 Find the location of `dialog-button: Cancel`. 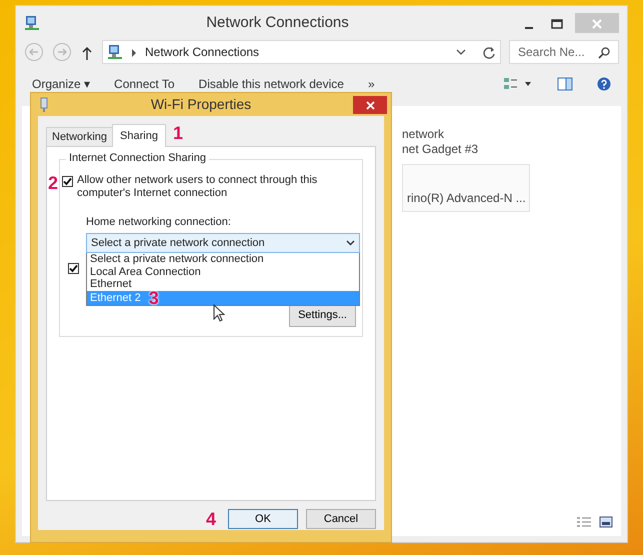

dialog-button: Cancel is located at coordinates (341, 519).